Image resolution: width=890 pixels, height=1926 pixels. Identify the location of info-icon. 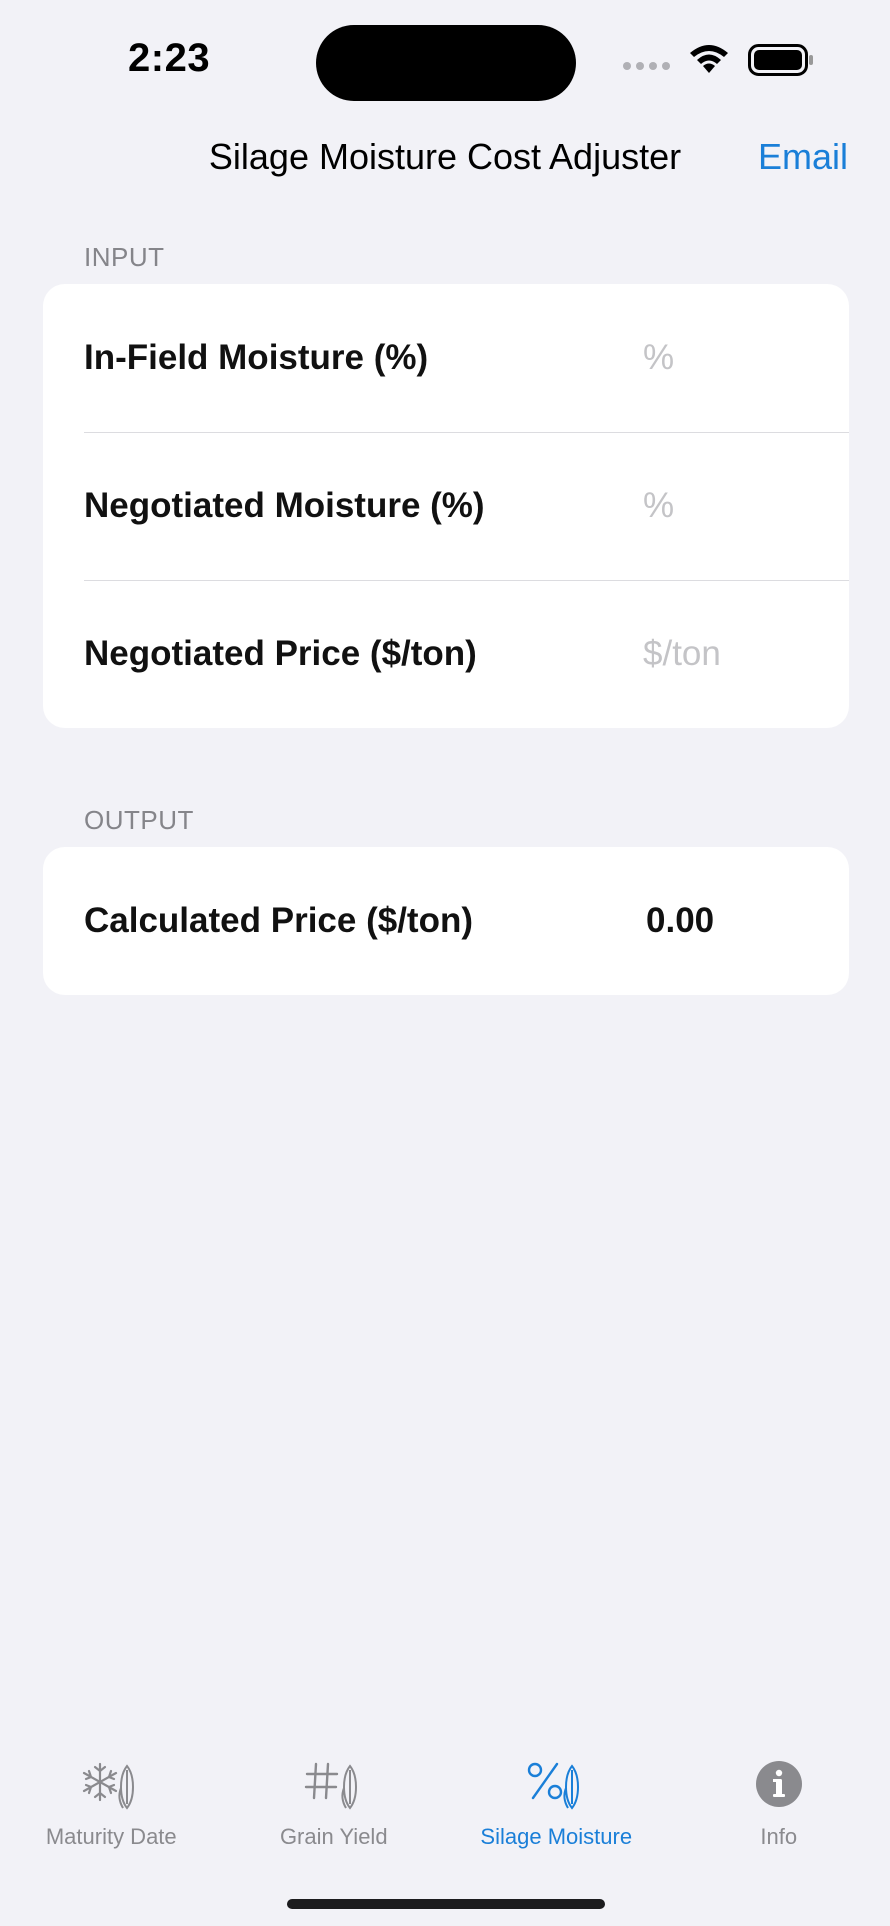
(779, 1784).